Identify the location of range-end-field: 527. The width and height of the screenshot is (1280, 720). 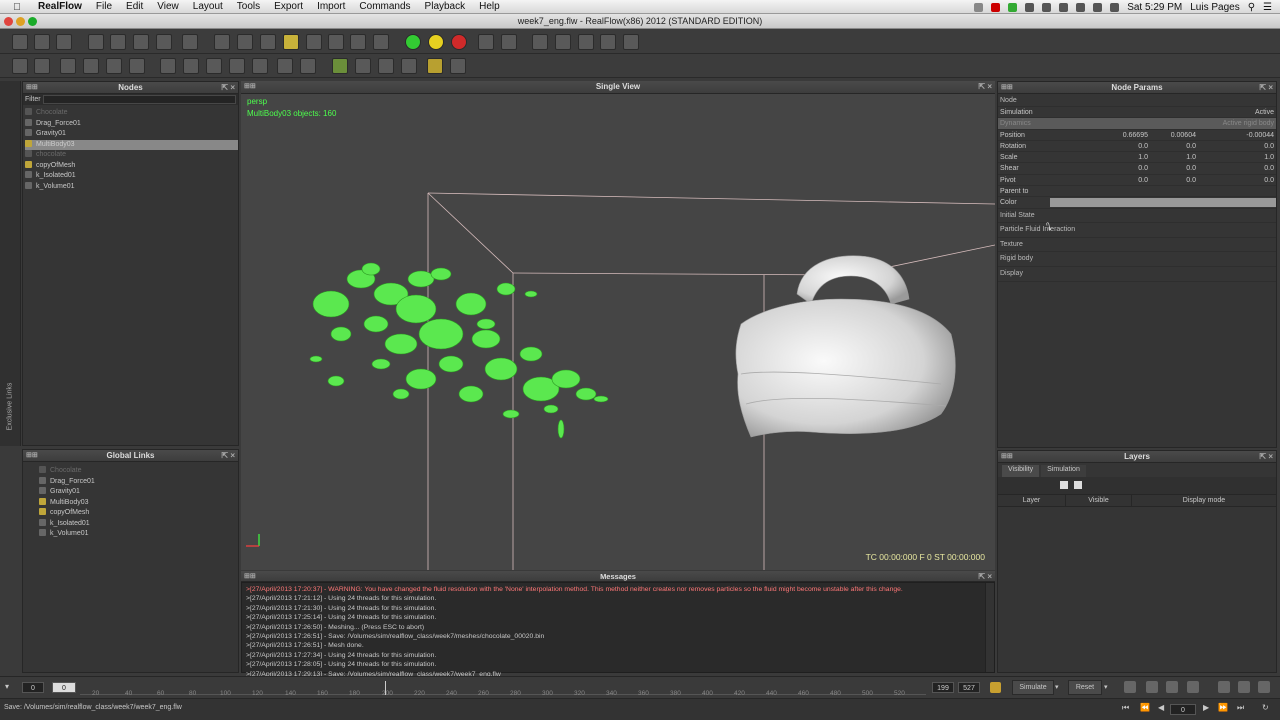
(969, 687).